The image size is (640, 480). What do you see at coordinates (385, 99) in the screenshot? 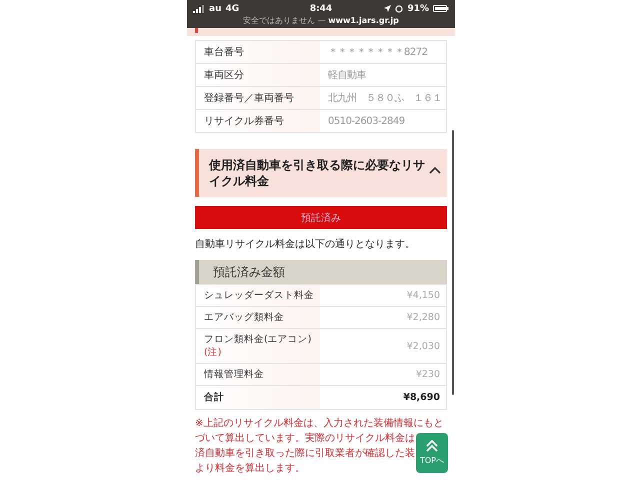
I see `table-value: 北九州 ５８０ふ １６１` at bounding box center [385, 99].